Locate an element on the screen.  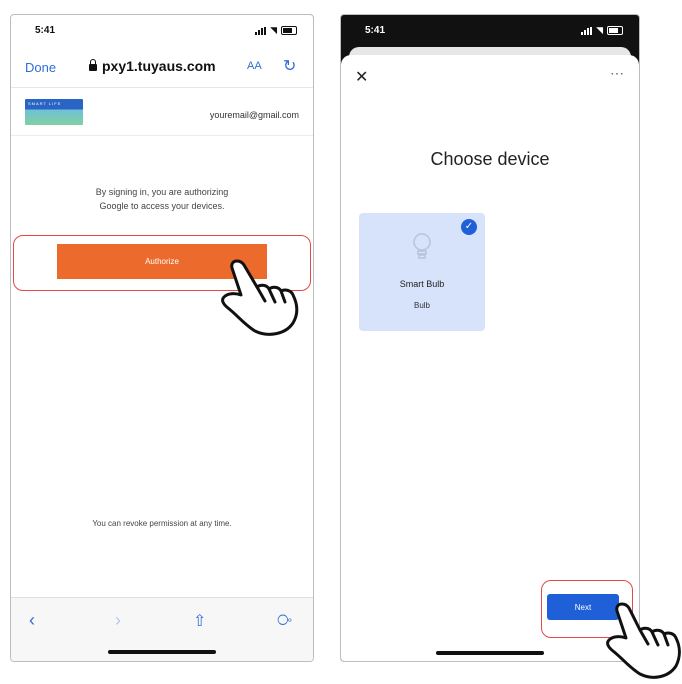
url-text: pxy1.tuyaus.com is located at coordinates (159, 66).